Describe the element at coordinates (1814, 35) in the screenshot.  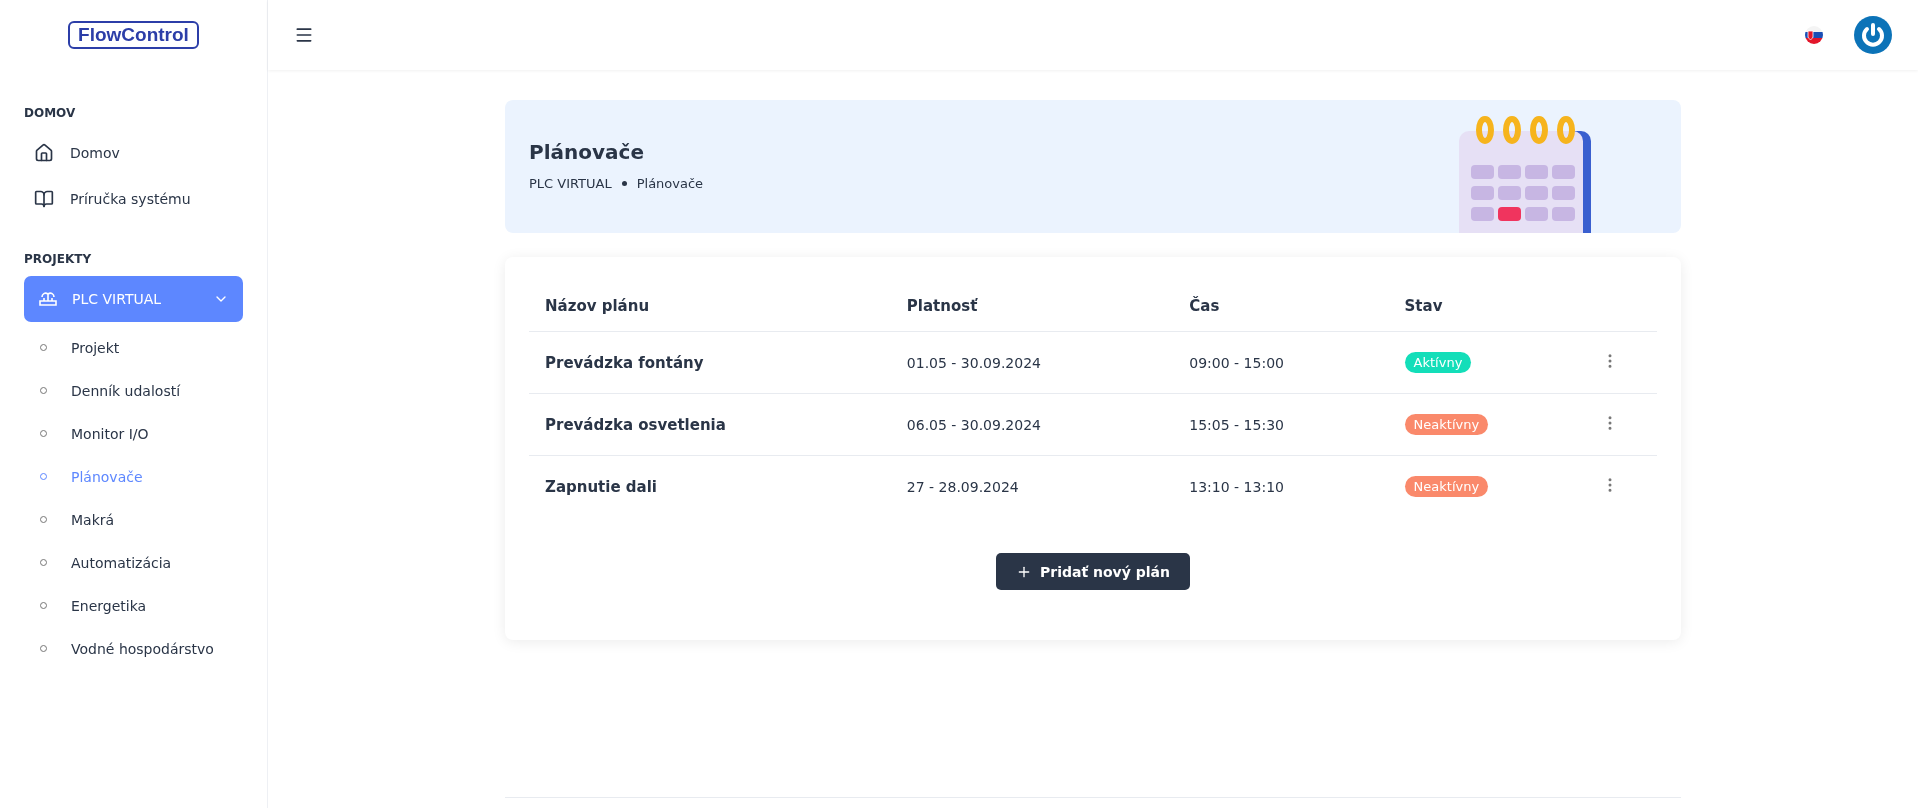
I see `flag-icon` at that location.